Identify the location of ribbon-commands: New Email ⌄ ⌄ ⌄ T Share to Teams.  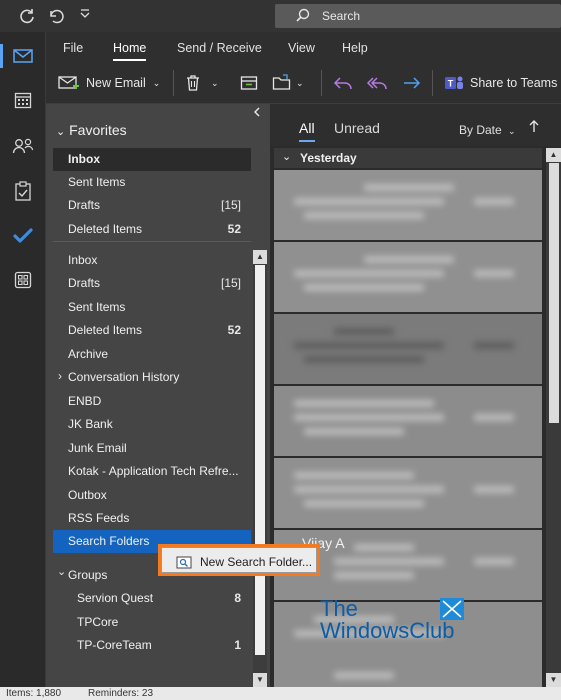
(303, 83).